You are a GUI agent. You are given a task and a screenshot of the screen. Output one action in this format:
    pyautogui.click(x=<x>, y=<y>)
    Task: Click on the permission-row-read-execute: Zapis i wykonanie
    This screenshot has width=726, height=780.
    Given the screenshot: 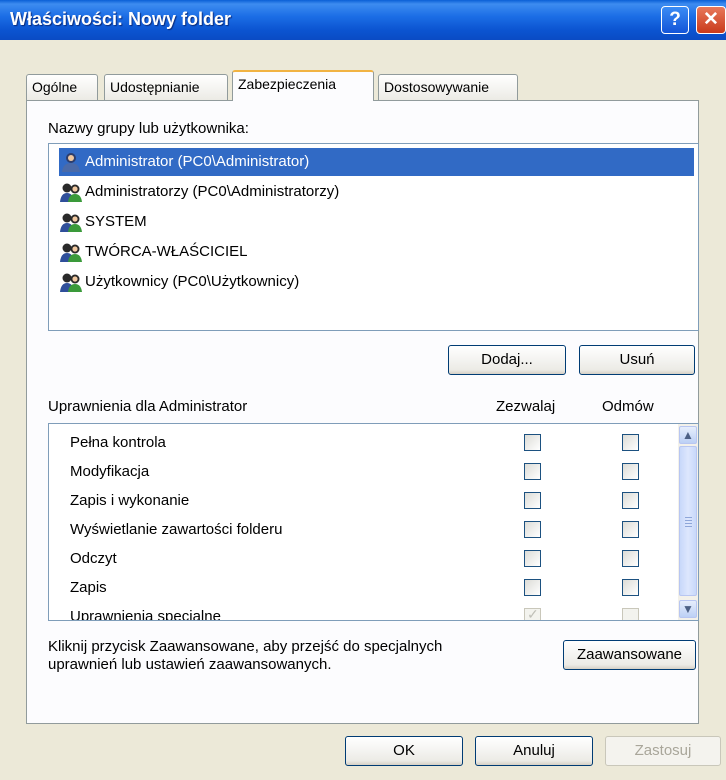 What is the action you would take?
    pyautogui.click(x=359, y=502)
    